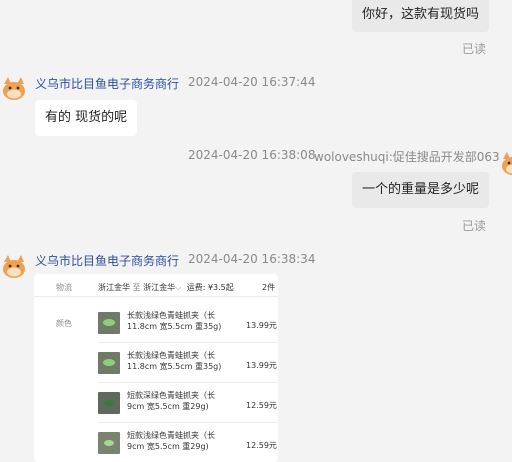 This screenshot has height=462, width=512. I want to click on message-bubble-self: 一个的重量是多少呢, so click(421, 190).